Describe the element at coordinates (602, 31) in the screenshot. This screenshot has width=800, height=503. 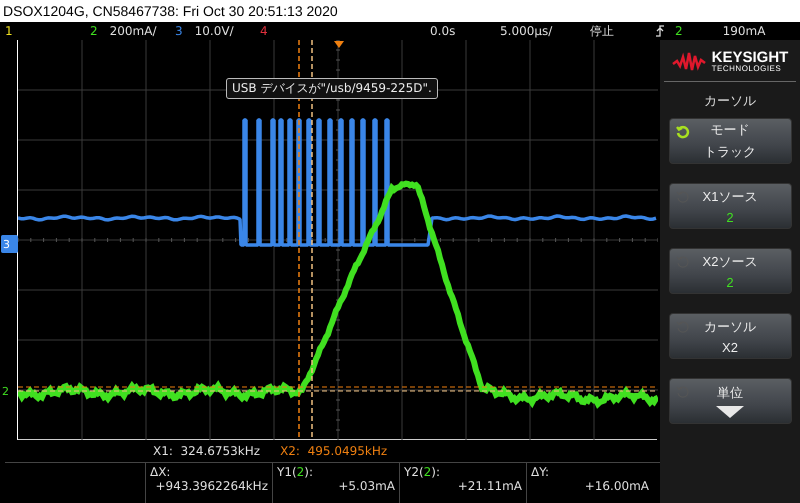
I see `run-state: 停止` at that location.